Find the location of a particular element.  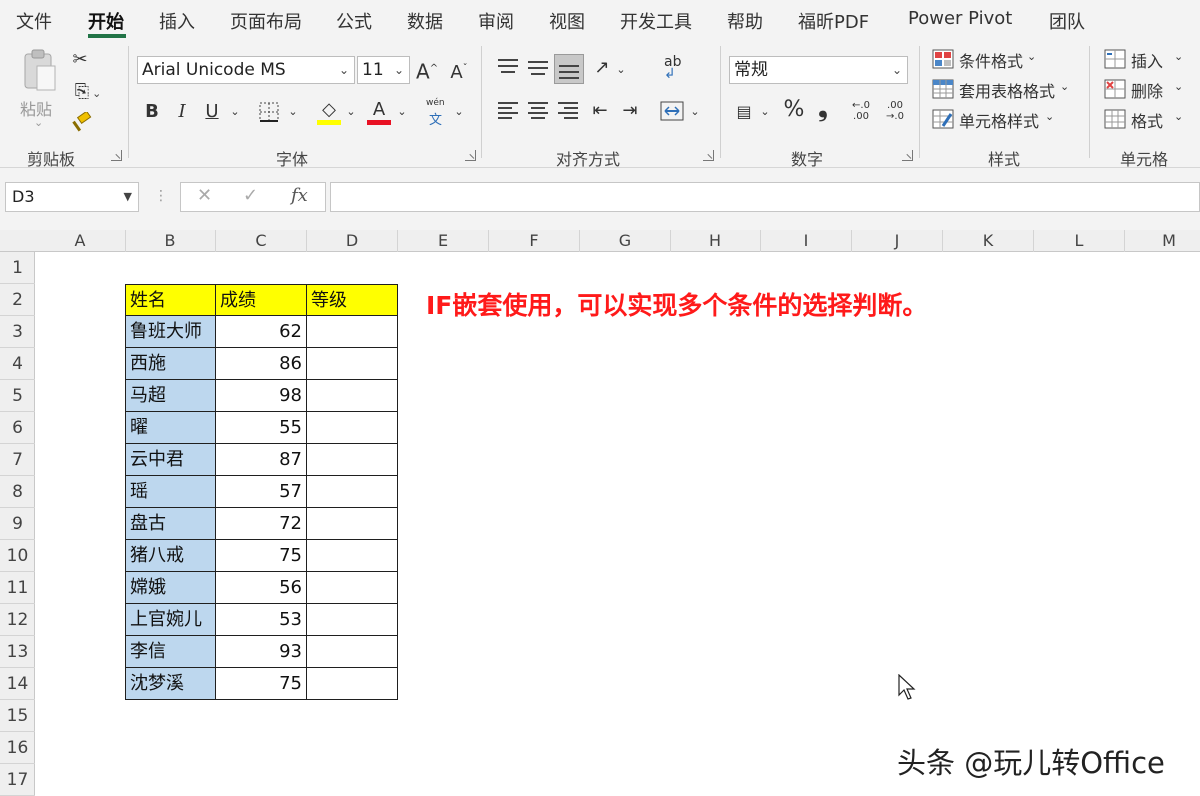

row-header-15: 15 is located at coordinates (17, 716).